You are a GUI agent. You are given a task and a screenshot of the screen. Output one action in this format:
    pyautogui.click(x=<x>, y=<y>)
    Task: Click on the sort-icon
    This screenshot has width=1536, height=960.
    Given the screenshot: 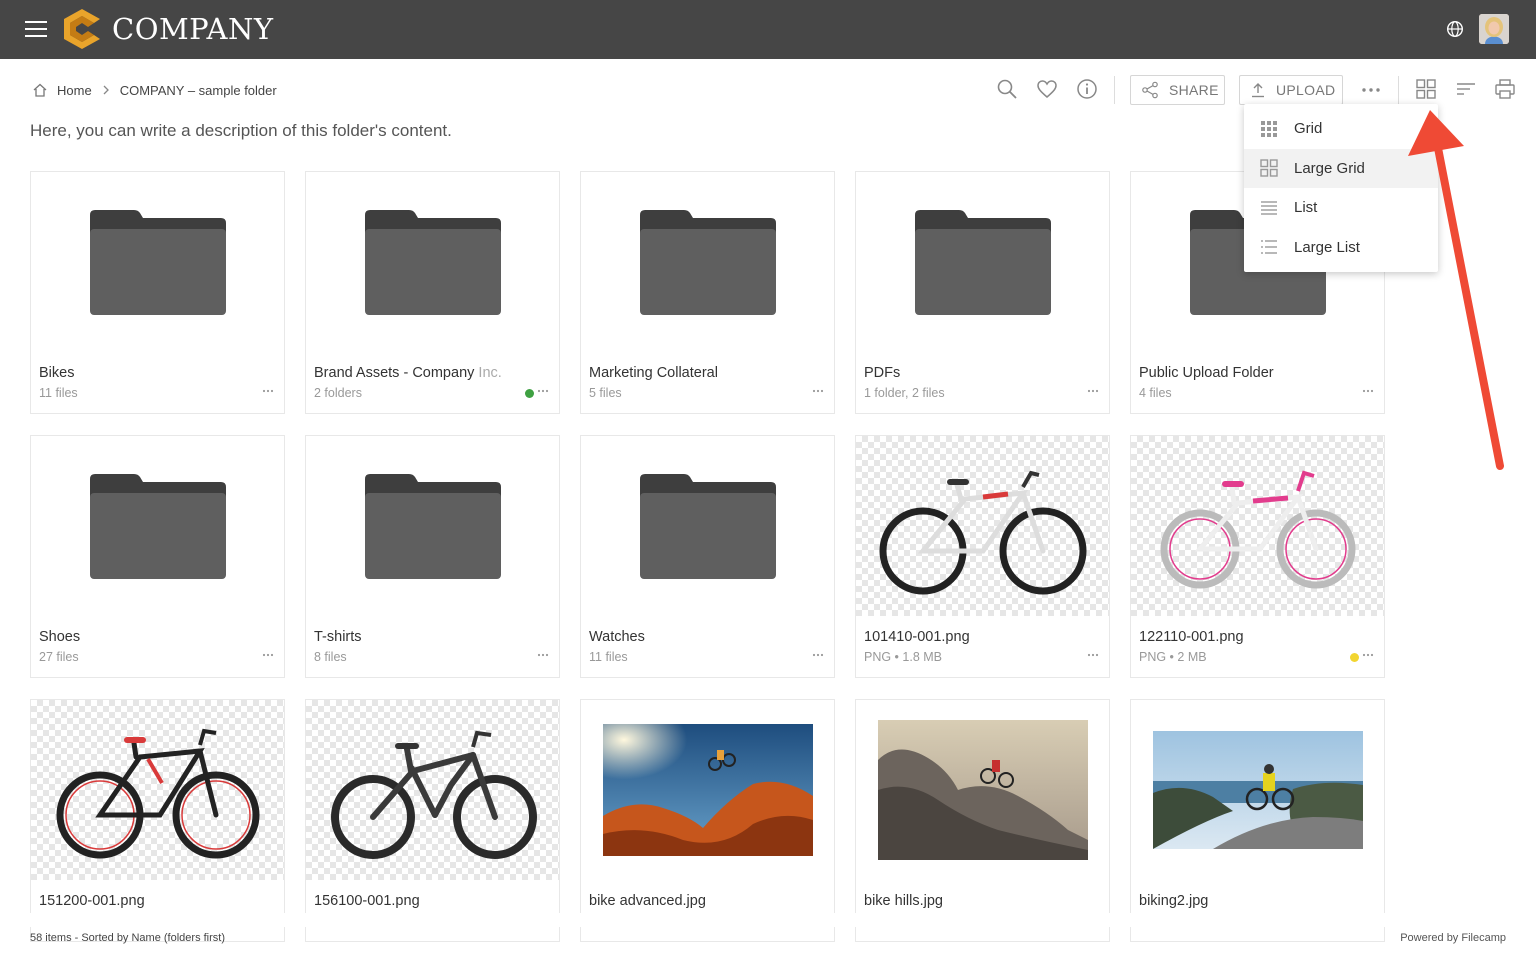 What is the action you would take?
    pyautogui.click(x=1466, y=89)
    